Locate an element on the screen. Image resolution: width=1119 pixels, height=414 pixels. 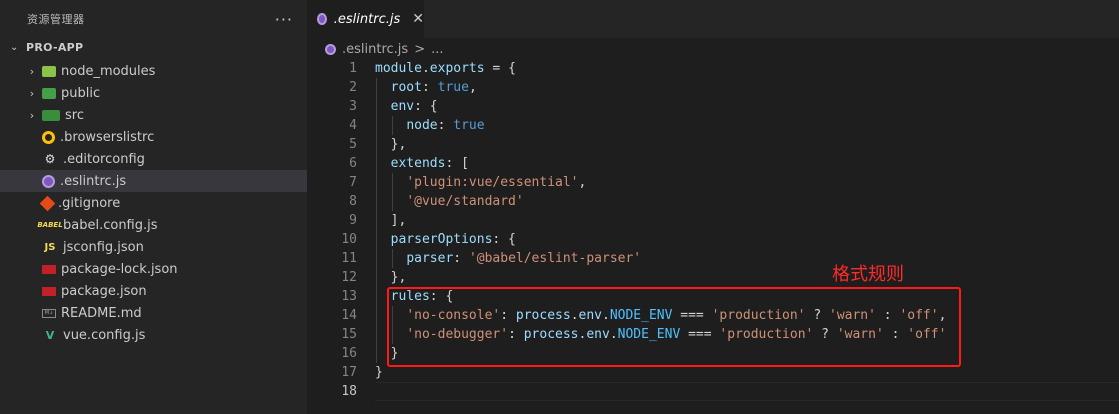
tree-item: package.json is located at coordinates (153, 291).